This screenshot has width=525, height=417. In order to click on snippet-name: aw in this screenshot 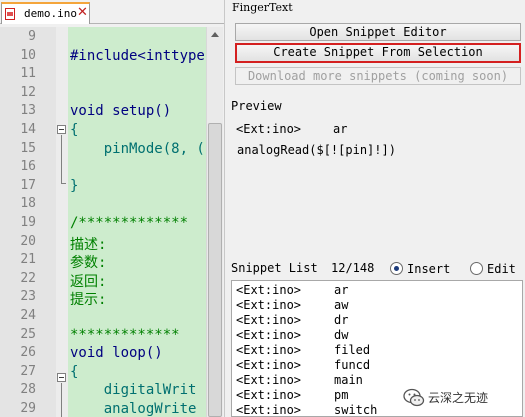, I will do `click(341, 305)`.